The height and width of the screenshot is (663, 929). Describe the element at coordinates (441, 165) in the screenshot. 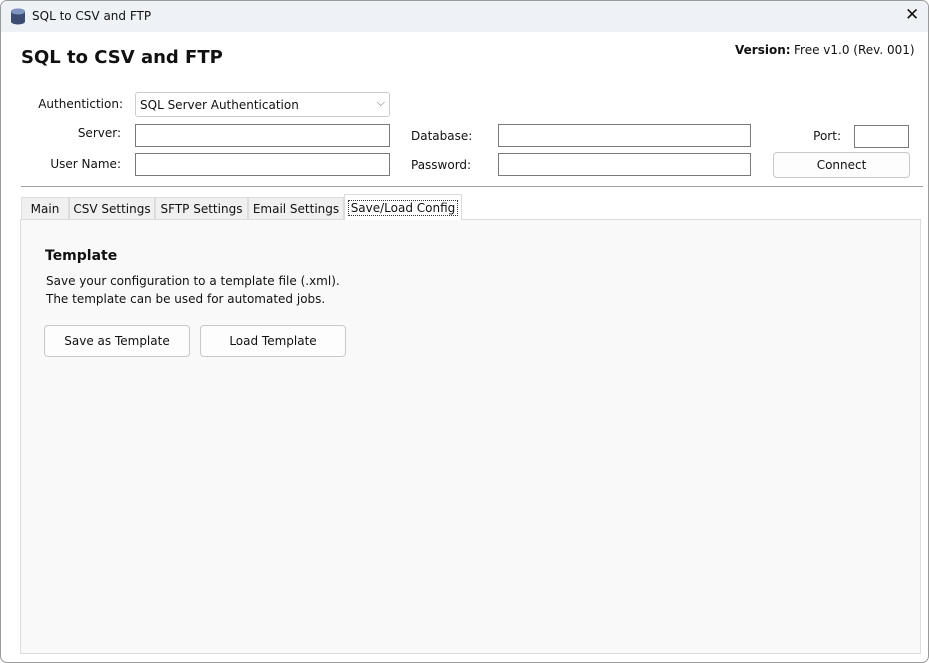

I see `password-label: Password:` at that location.